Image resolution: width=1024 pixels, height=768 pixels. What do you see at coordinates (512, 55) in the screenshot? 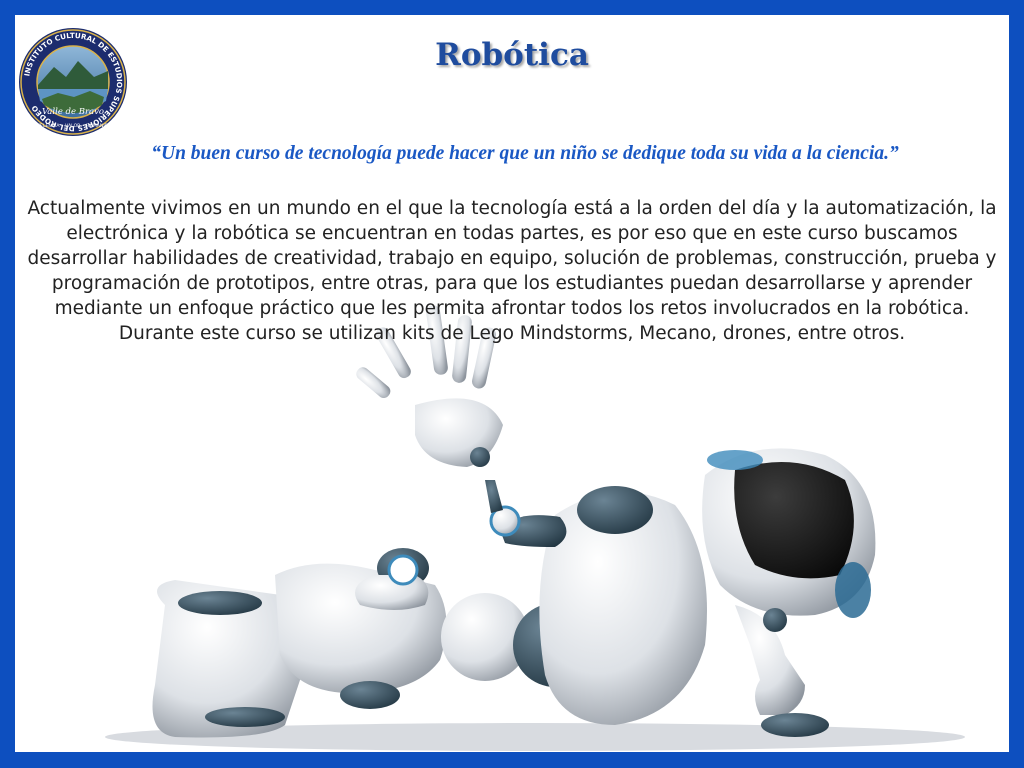
I see `page-title: Robótica` at bounding box center [512, 55].